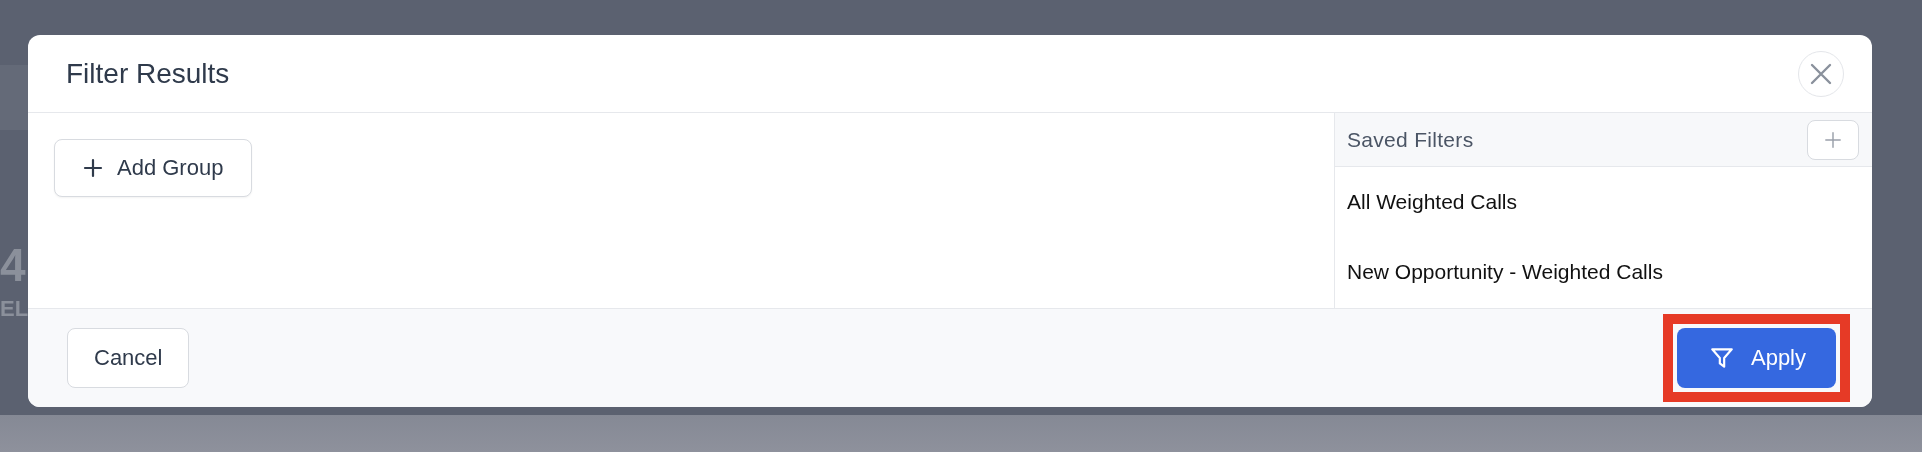 Image resolution: width=1922 pixels, height=452 pixels. I want to click on add-filter-button, so click(1833, 139).